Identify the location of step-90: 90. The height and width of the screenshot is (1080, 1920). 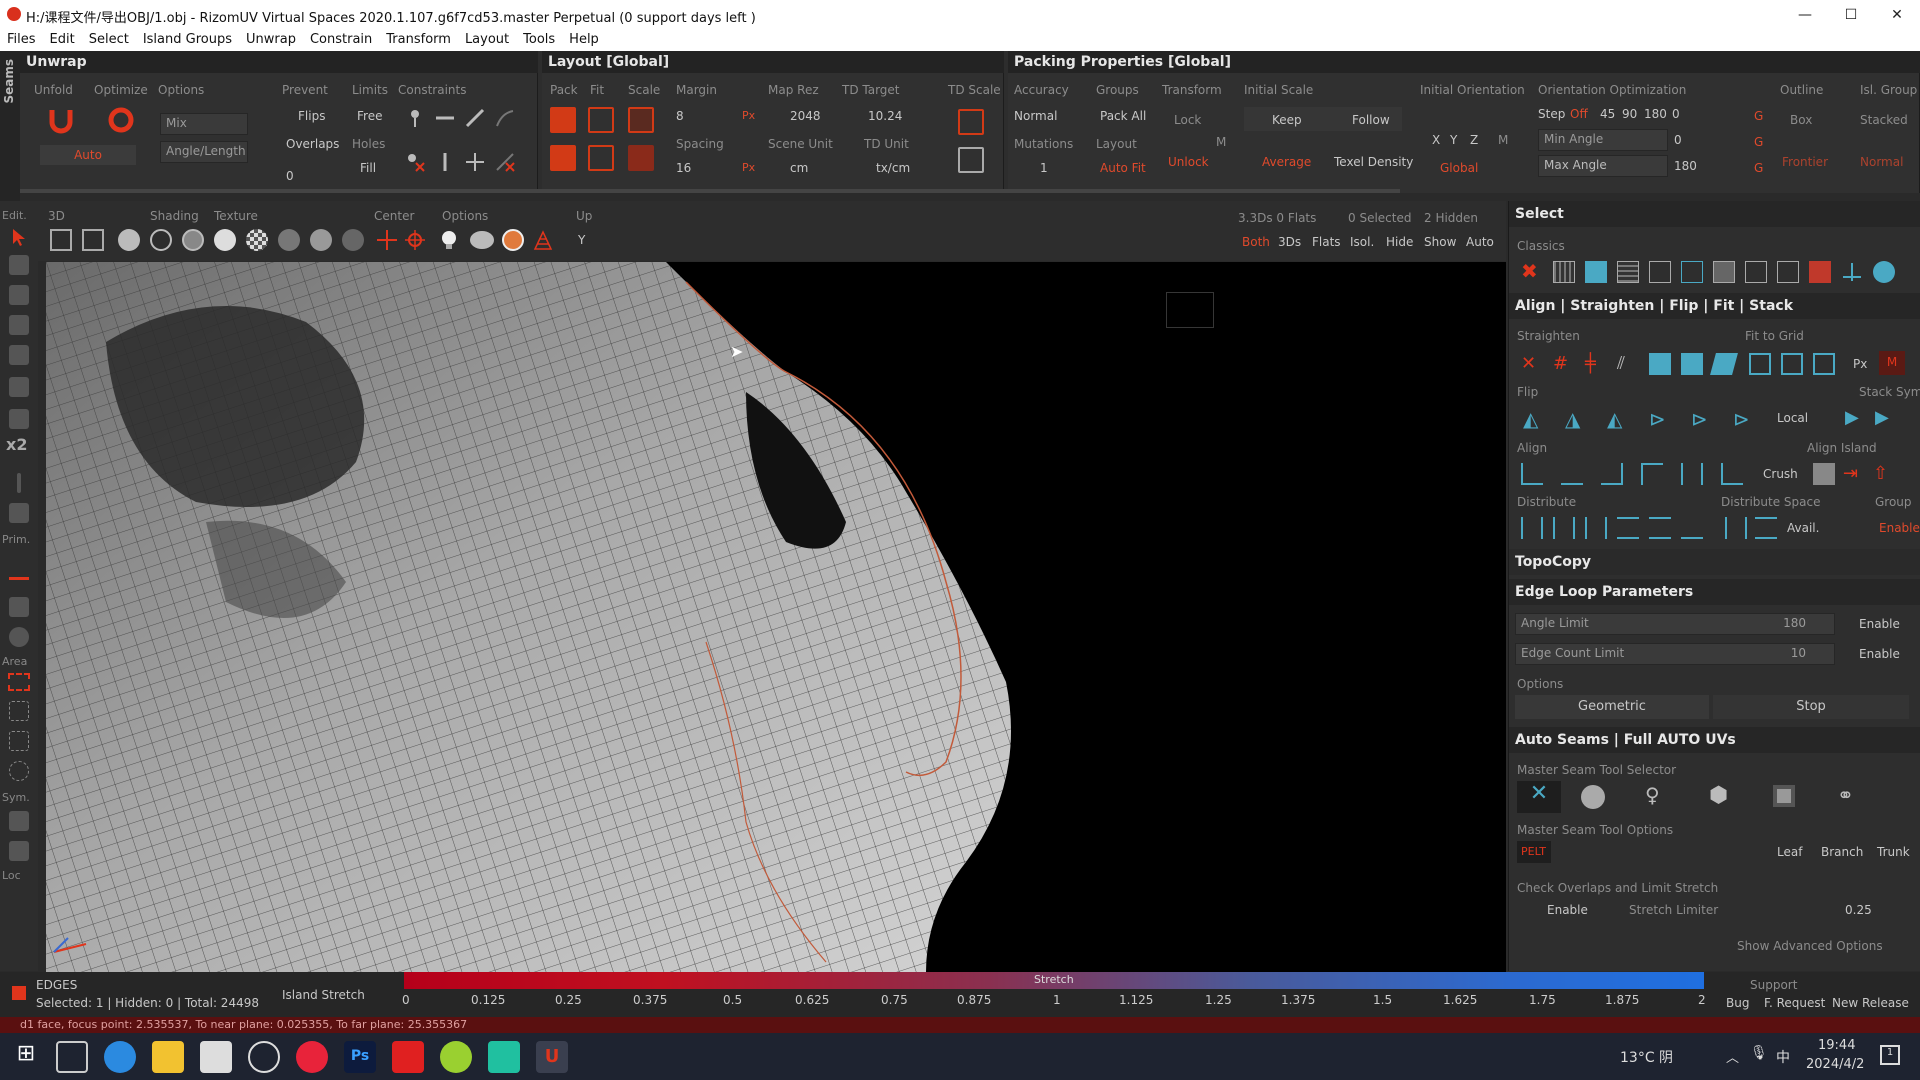
(1629, 114).